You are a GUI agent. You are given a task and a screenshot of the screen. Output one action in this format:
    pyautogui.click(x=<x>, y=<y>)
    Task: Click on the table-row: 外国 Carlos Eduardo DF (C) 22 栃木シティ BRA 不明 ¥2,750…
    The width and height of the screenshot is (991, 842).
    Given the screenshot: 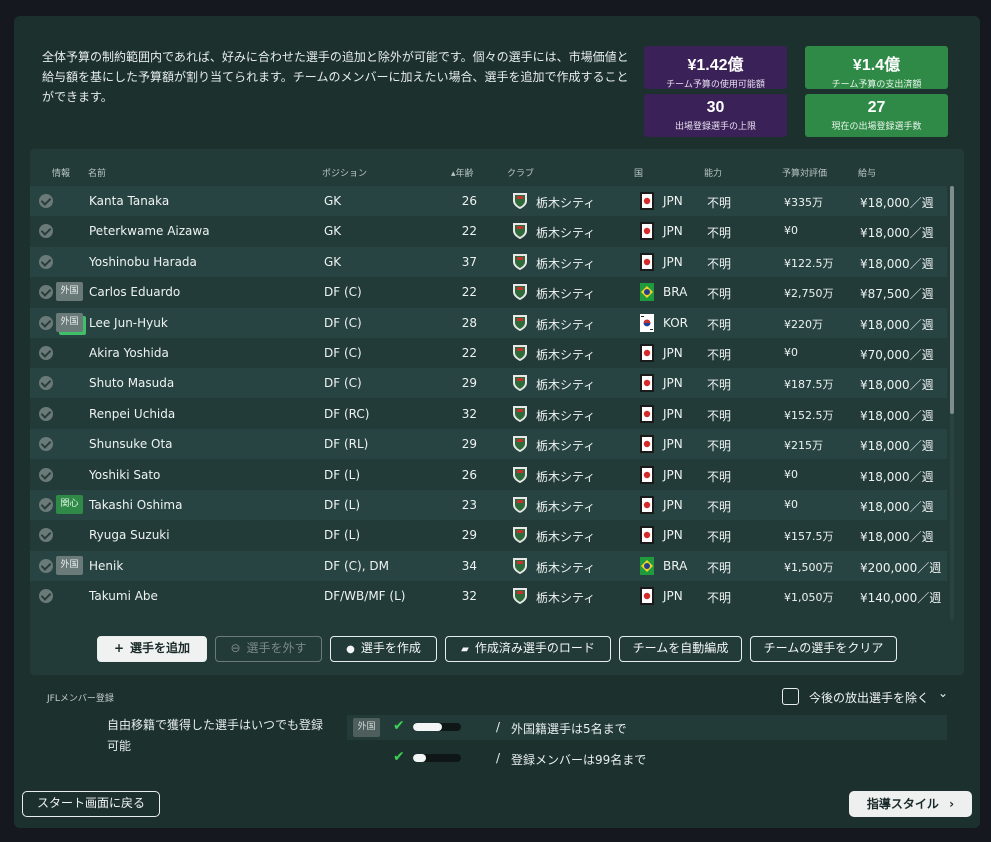 What is the action you would take?
    pyautogui.click(x=488, y=292)
    